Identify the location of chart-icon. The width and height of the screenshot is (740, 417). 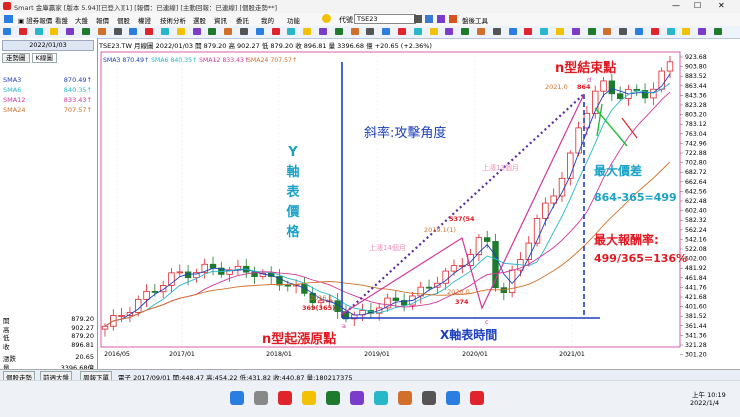
(441, 19).